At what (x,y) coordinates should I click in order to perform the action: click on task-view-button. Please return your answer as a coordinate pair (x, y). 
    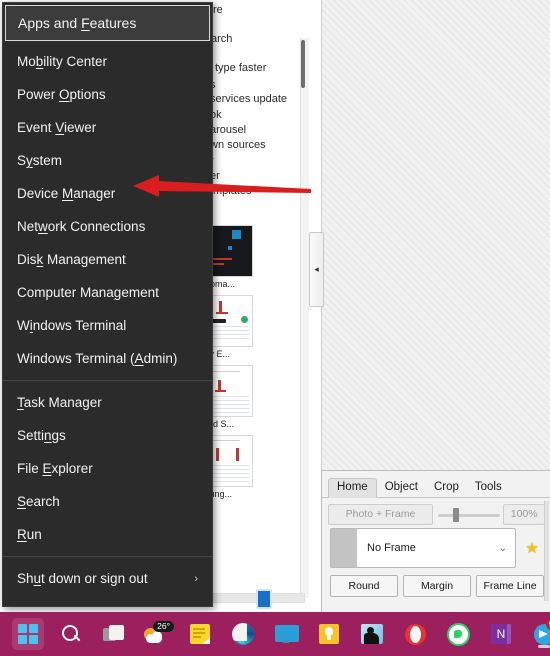
    Looking at the image, I should click on (114, 634).